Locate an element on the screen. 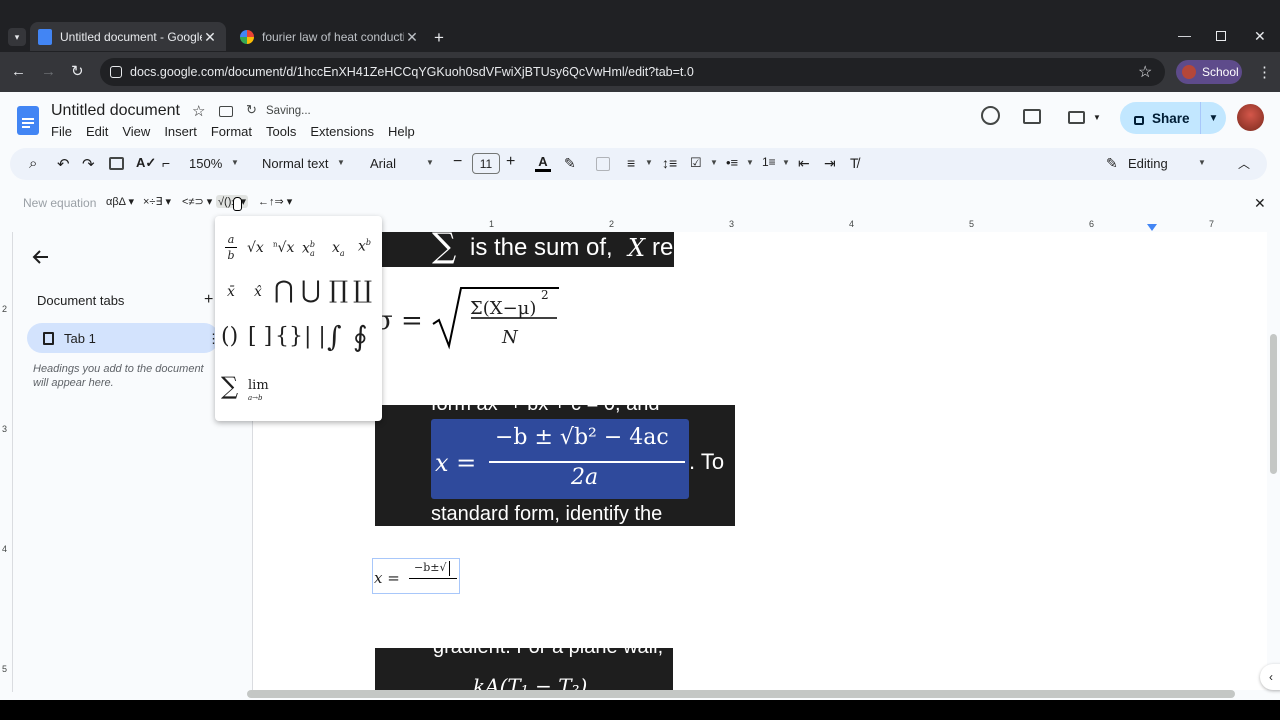  document-title: Untitled document is located at coordinates (115, 111).